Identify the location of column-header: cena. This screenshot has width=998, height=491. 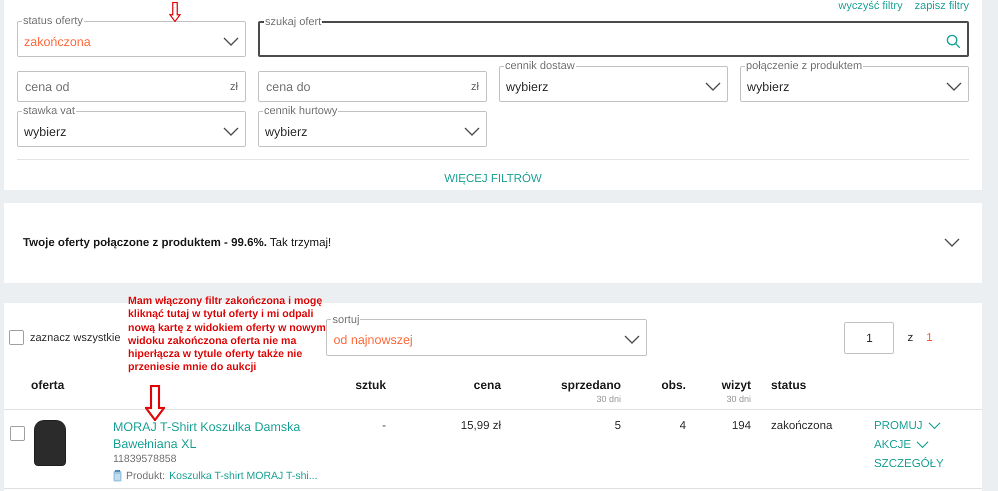
(446, 391).